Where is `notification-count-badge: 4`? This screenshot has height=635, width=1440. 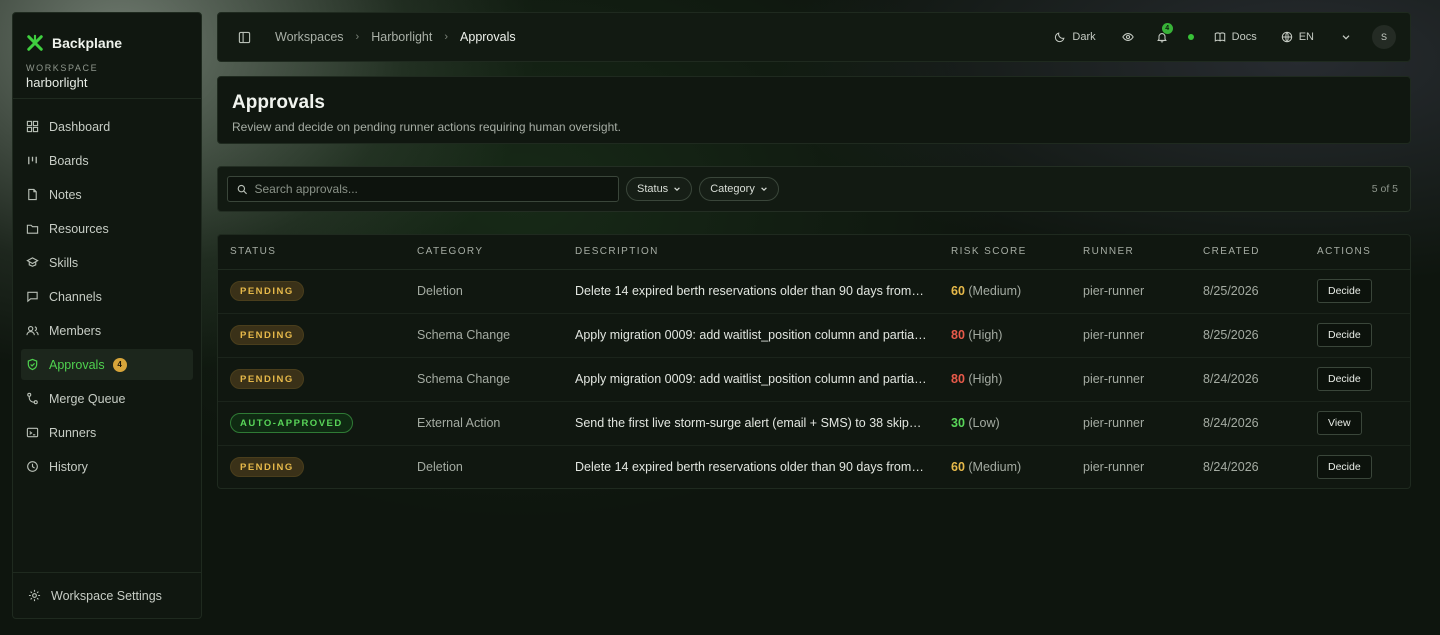
notification-count-badge: 4 is located at coordinates (1167, 28).